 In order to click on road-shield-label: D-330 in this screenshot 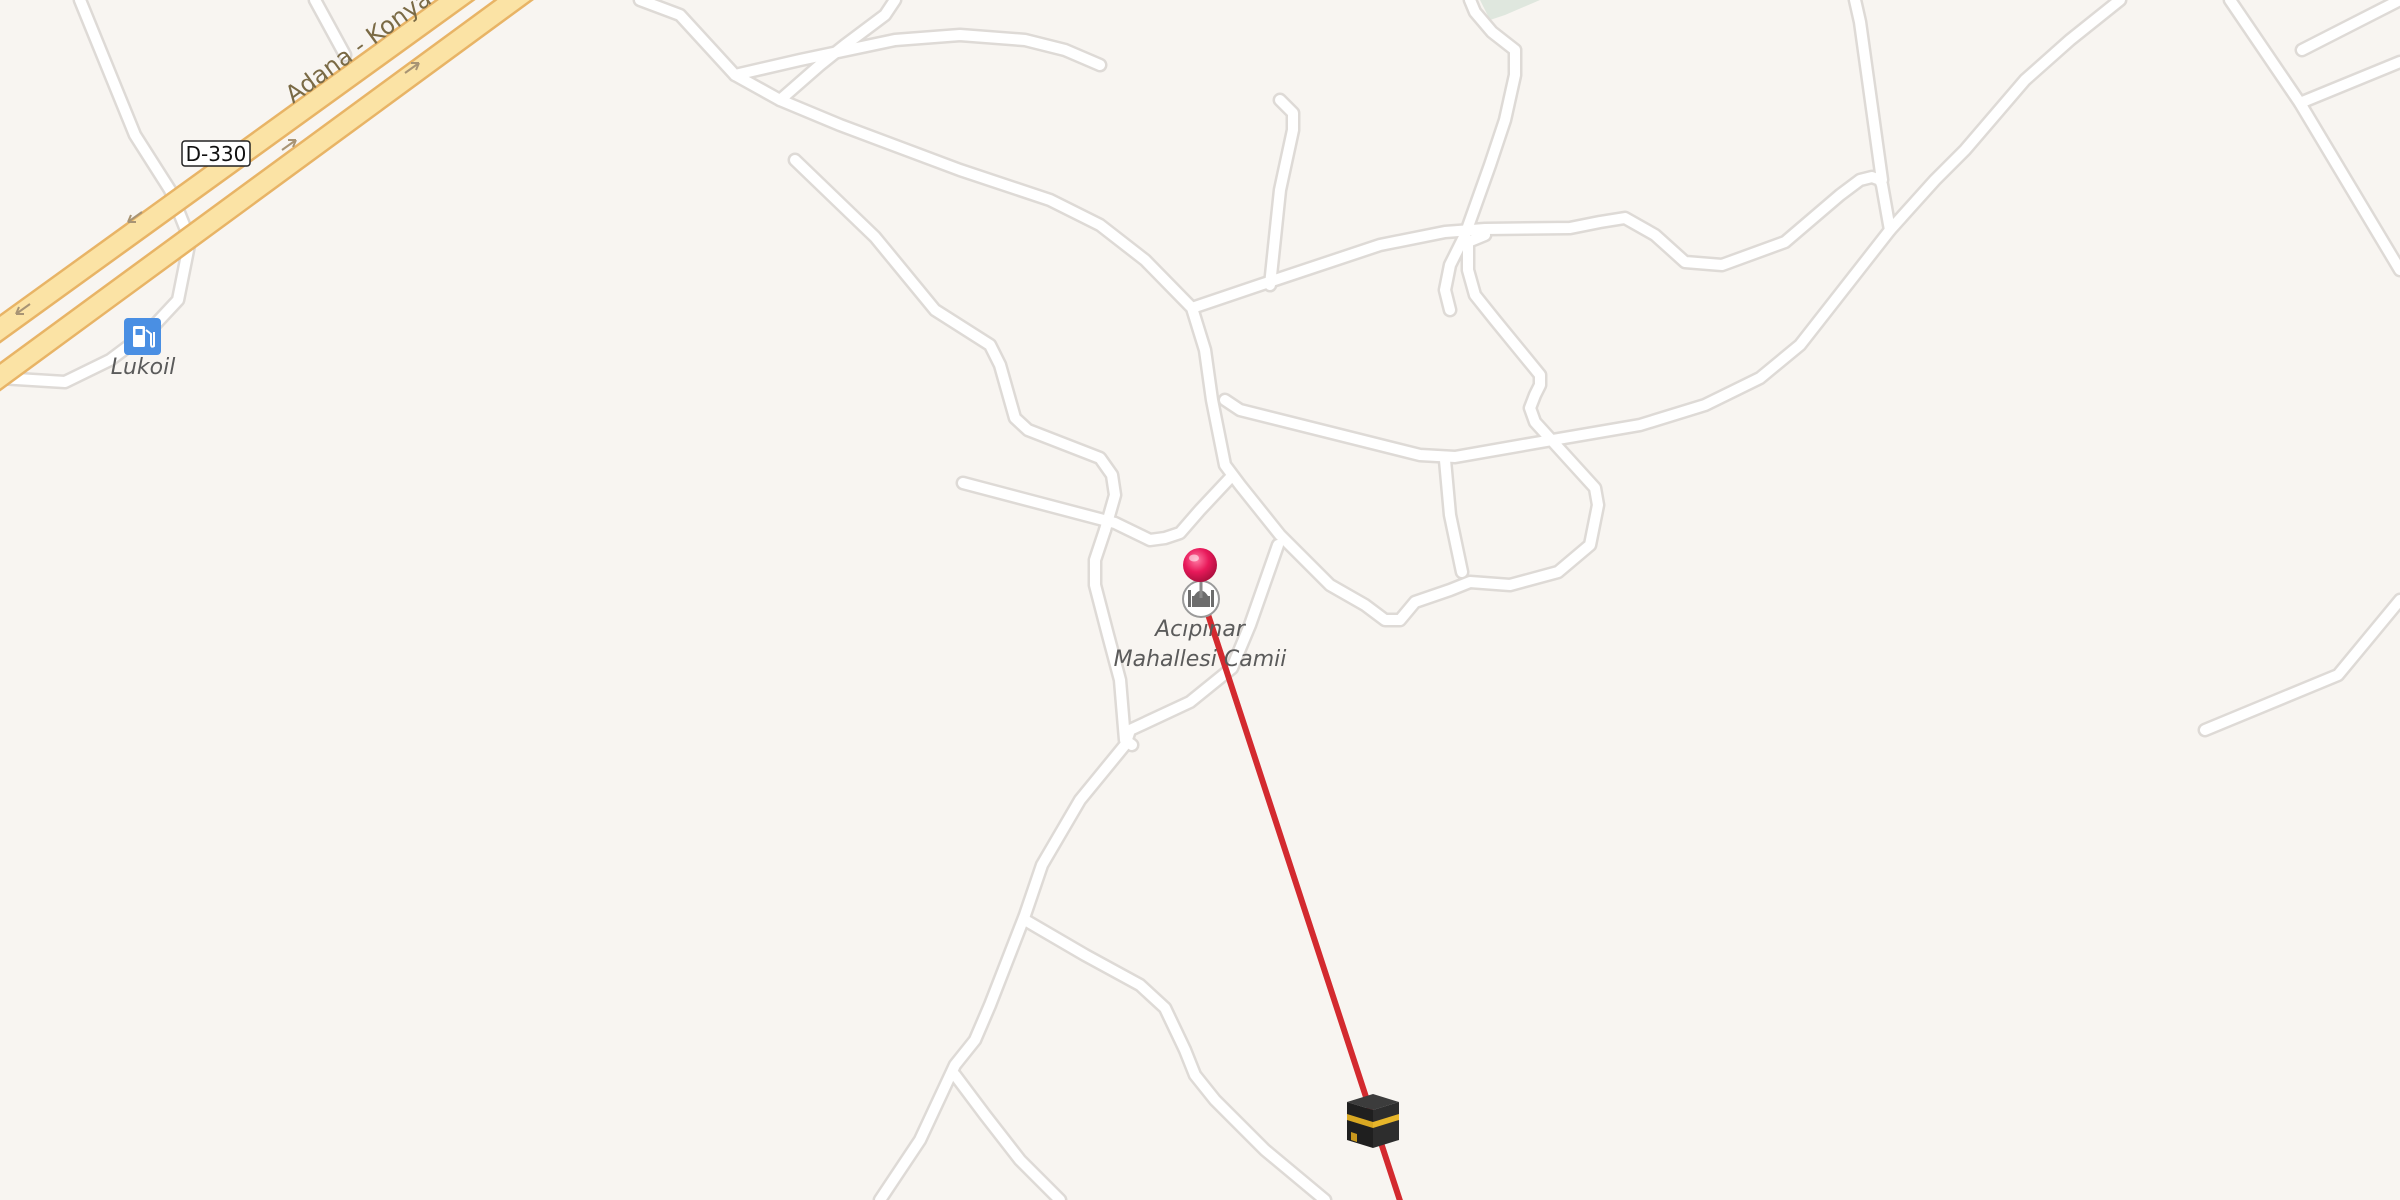, I will do `click(216, 154)`.